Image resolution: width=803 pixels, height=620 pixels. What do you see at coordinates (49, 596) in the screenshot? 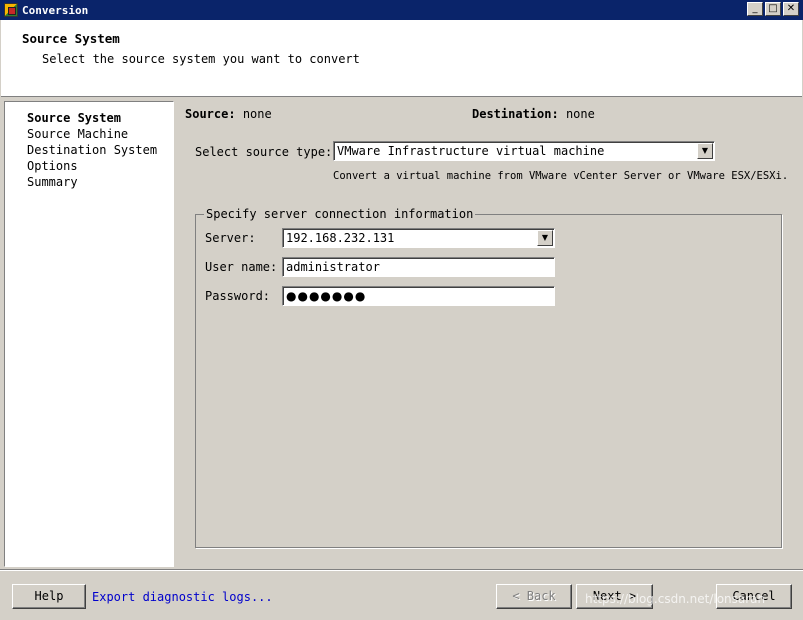
I see `help-button: Help` at bounding box center [49, 596].